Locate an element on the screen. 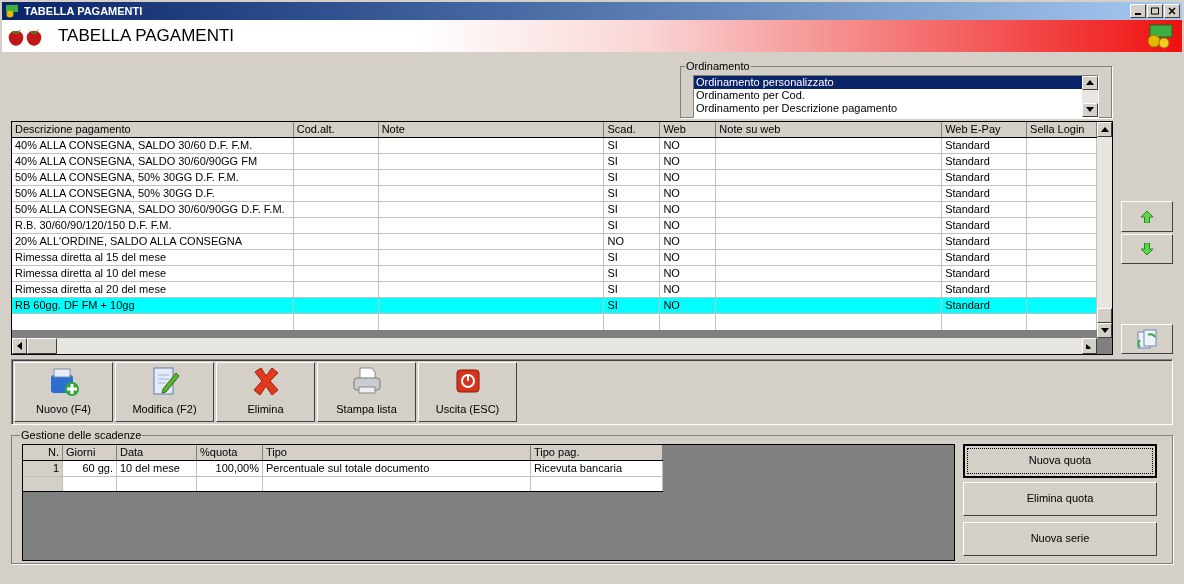 This screenshot has height=584, width=1184. group-label: Gestione delle scadenze is located at coordinates (81, 435).